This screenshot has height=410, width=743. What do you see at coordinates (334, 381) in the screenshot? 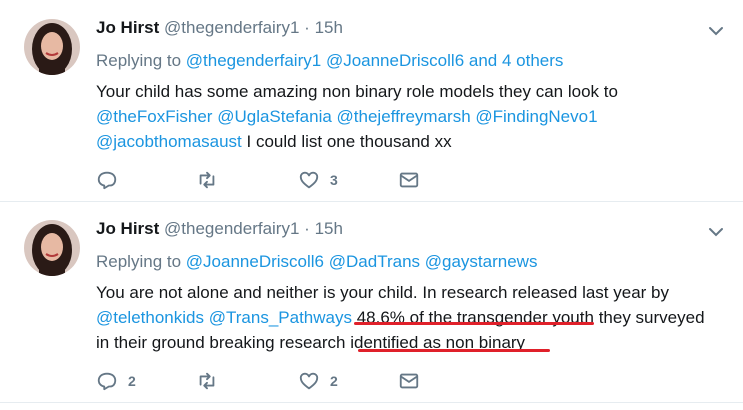
I see `like-count: 2` at bounding box center [334, 381].